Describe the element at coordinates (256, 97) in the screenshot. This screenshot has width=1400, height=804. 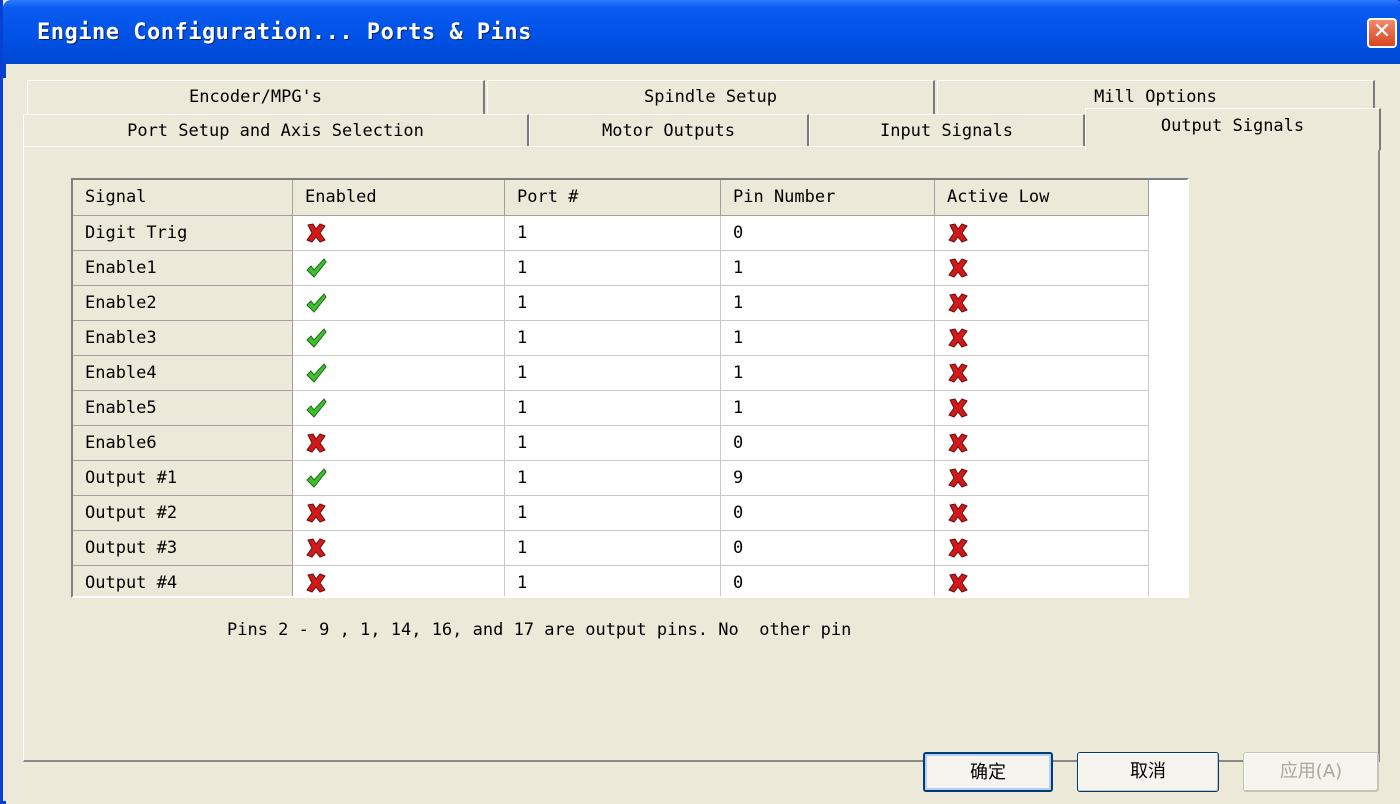
I see `tab-encoder-mpg: Encoder/MPG's` at that location.